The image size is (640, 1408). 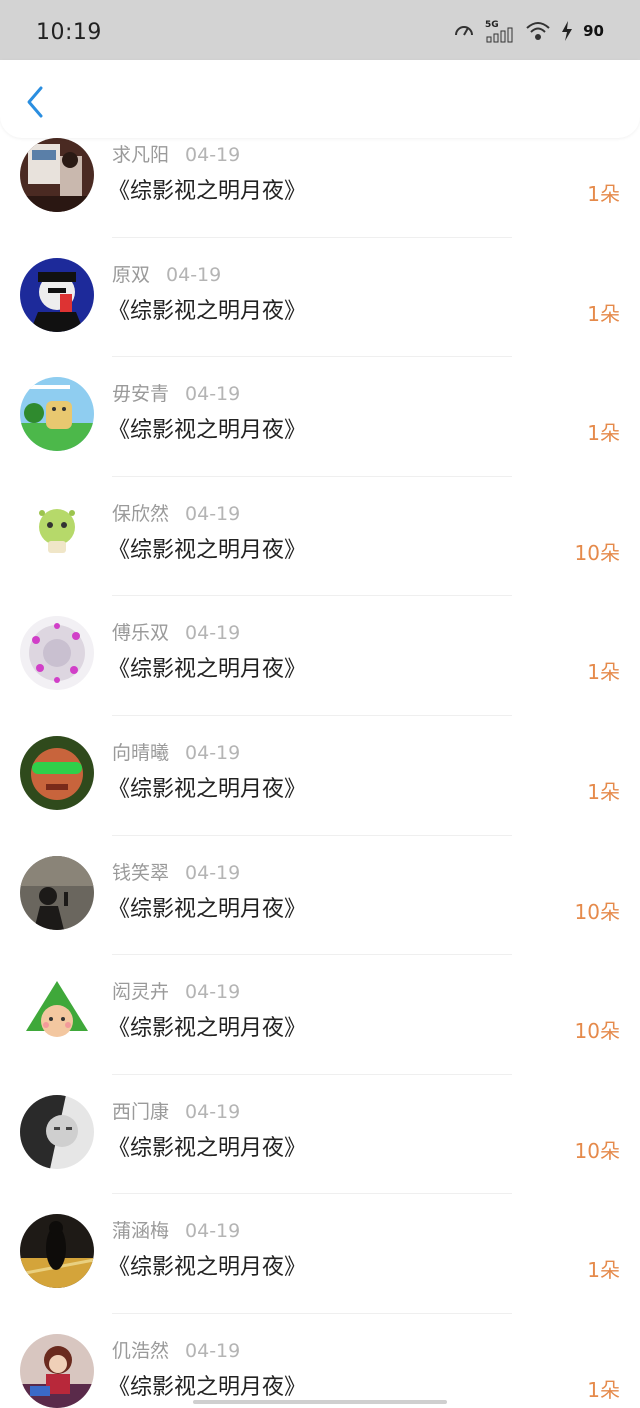 What do you see at coordinates (141, 992) in the screenshot?
I see `sender-name: 闳灵卉` at bounding box center [141, 992].